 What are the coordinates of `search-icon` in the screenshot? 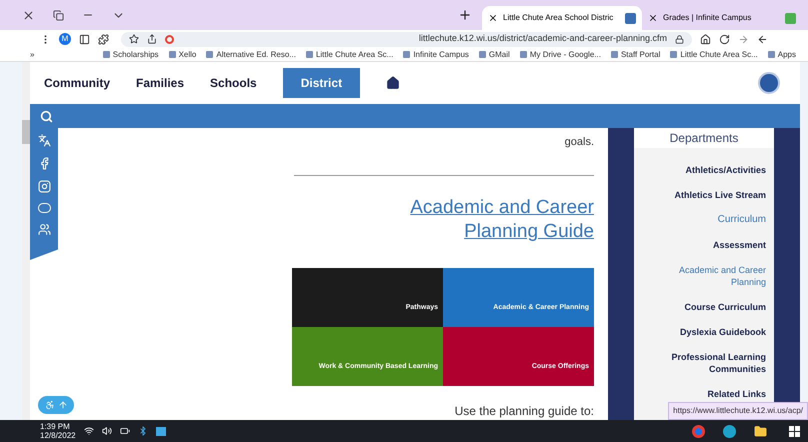 It's located at (46, 116).